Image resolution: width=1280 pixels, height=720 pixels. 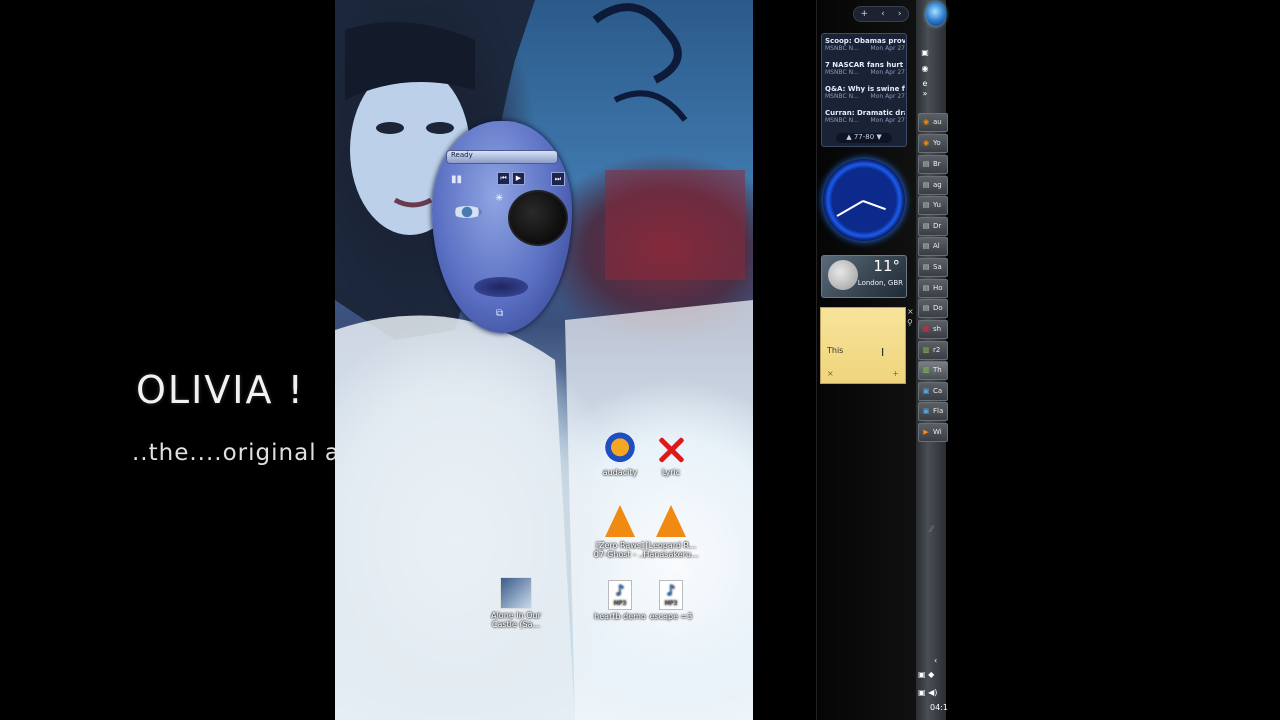 What do you see at coordinates (895, 373) in the screenshot?
I see `add-note-icon: +` at bounding box center [895, 373].